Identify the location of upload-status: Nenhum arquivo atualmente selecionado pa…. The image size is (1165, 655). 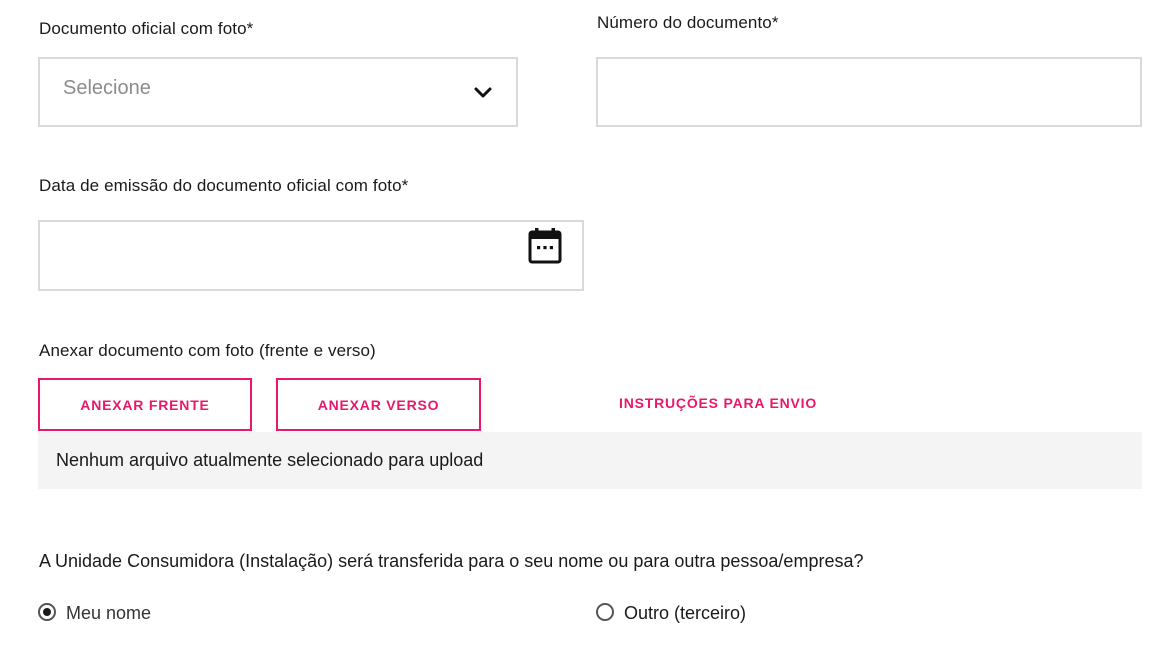
(590, 460).